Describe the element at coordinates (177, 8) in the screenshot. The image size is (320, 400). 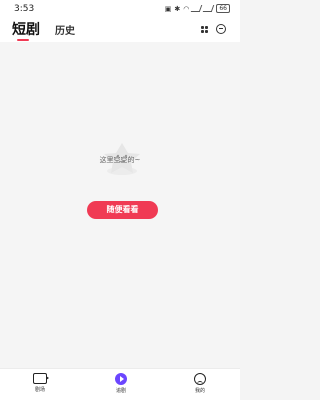
I see `bluetooth-icon: ✱` at that location.